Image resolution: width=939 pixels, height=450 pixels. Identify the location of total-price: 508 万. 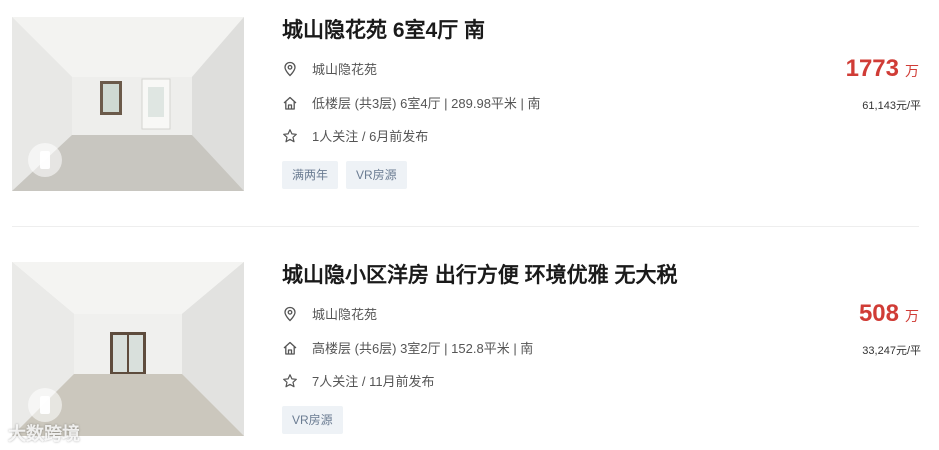
(889, 314).